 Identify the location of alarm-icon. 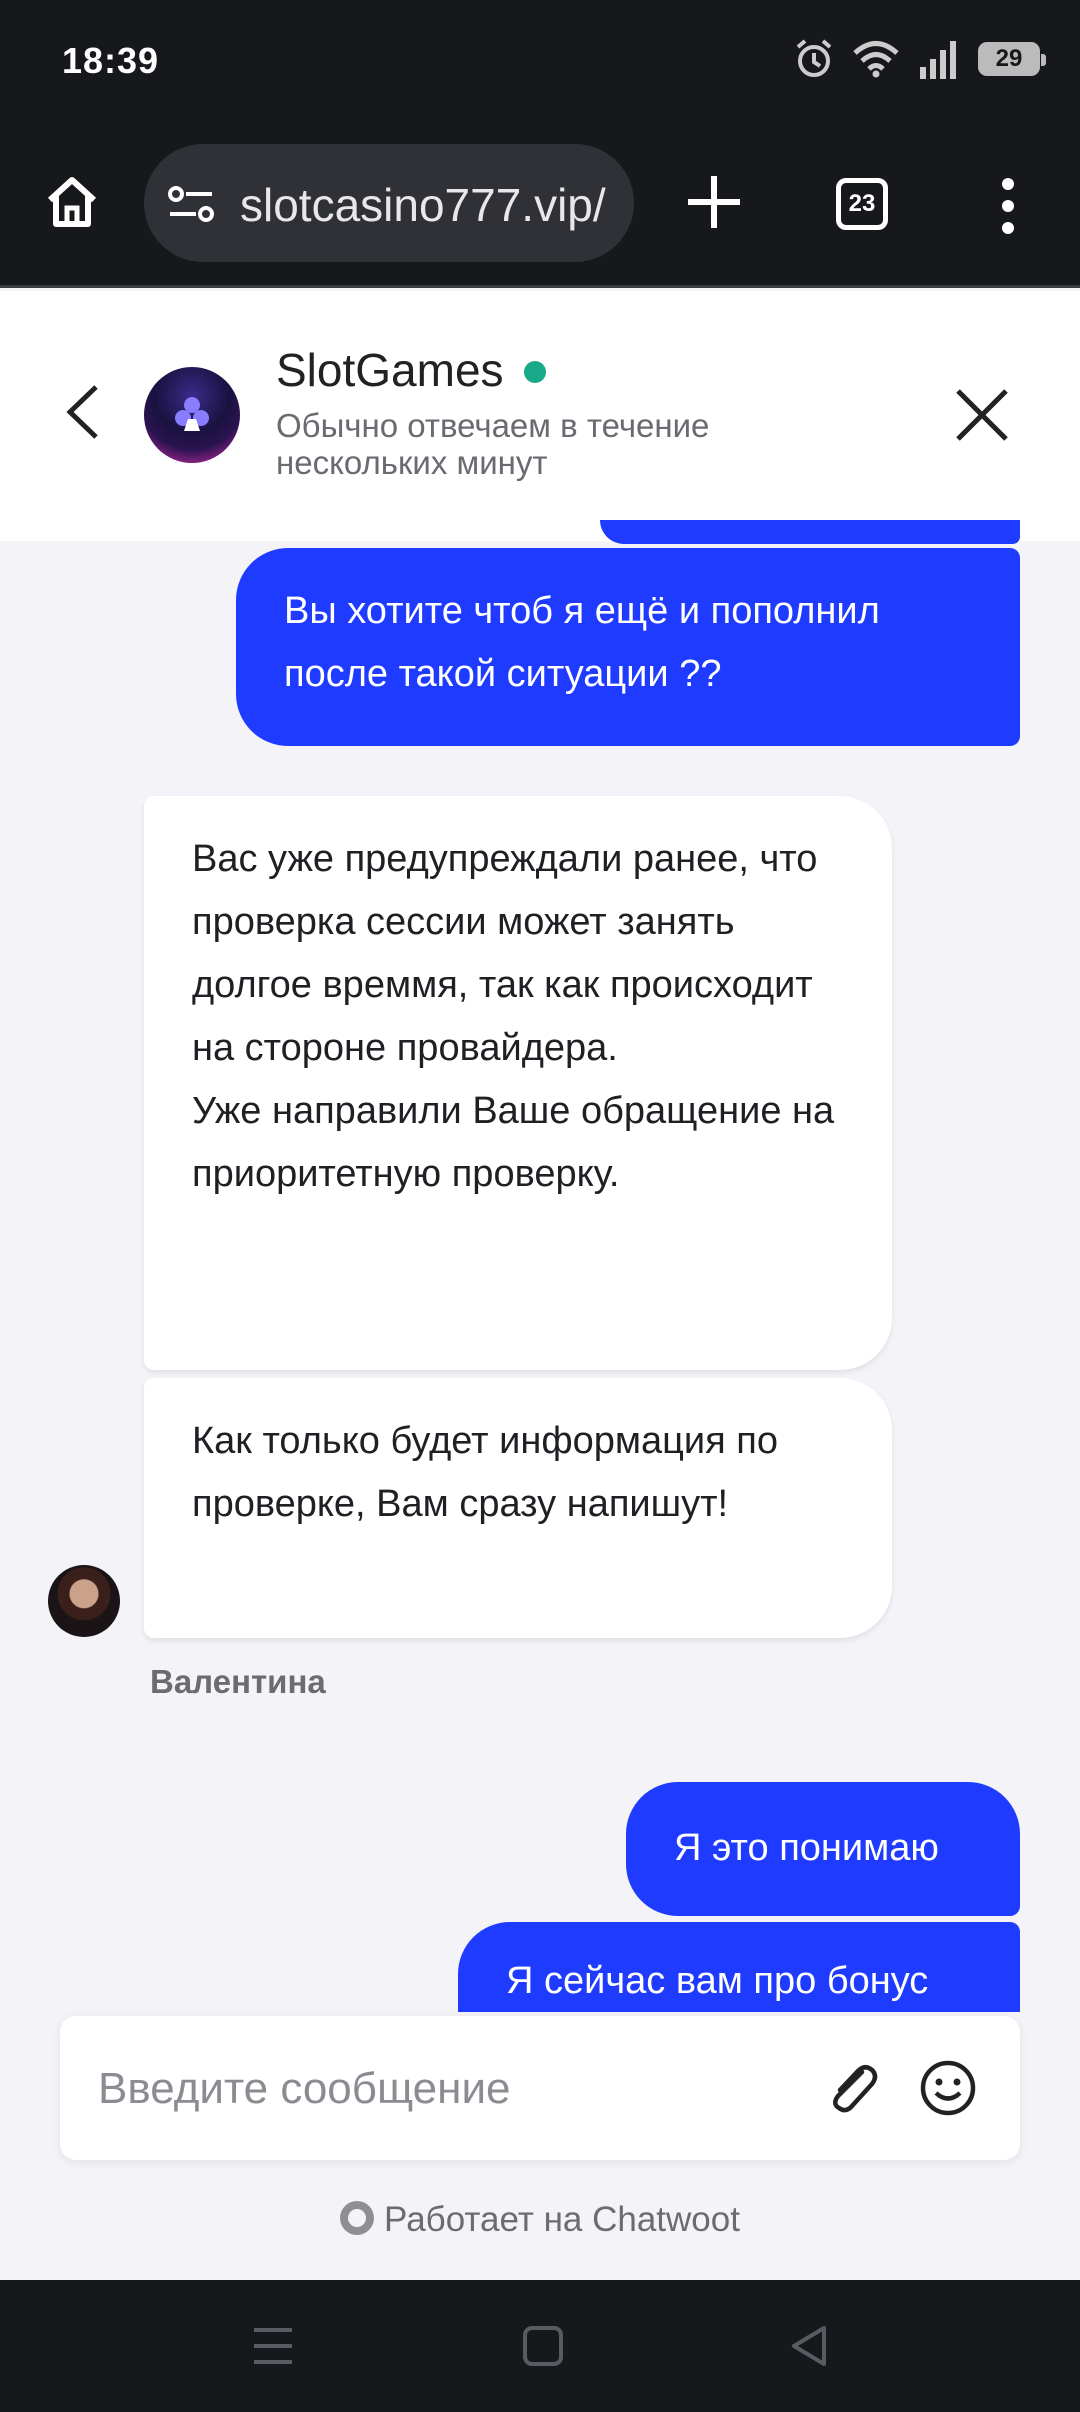
(814, 58).